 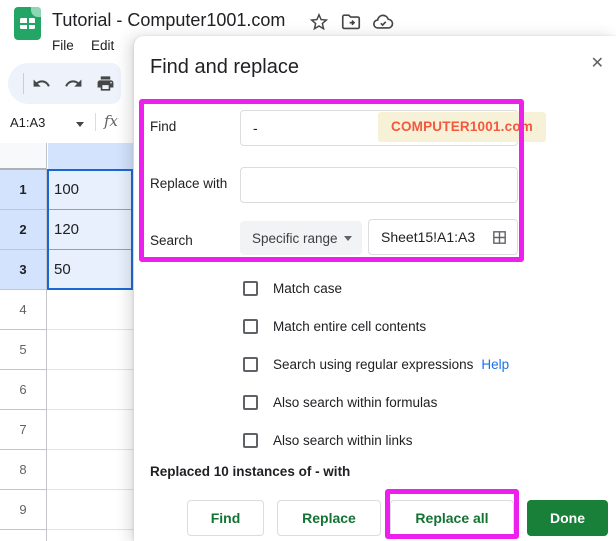 What do you see at coordinates (90, 230) in the screenshot?
I see `cell-a2: 120` at bounding box center [90, 230].